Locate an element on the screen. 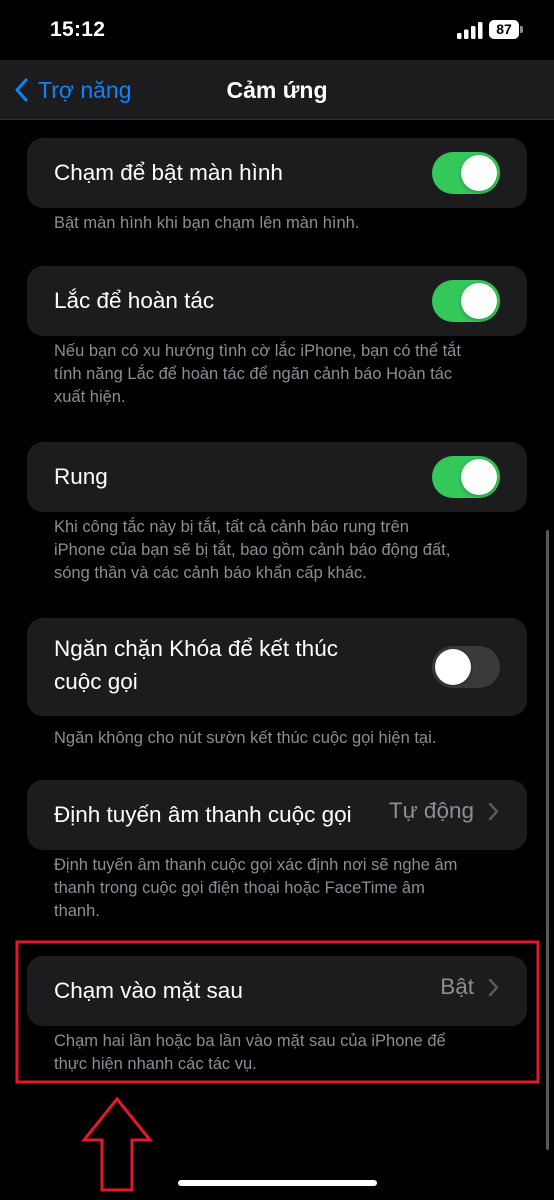 The height and width of the screenshot is (1200, 554). scrollbar is located at coordinates (547, 840).